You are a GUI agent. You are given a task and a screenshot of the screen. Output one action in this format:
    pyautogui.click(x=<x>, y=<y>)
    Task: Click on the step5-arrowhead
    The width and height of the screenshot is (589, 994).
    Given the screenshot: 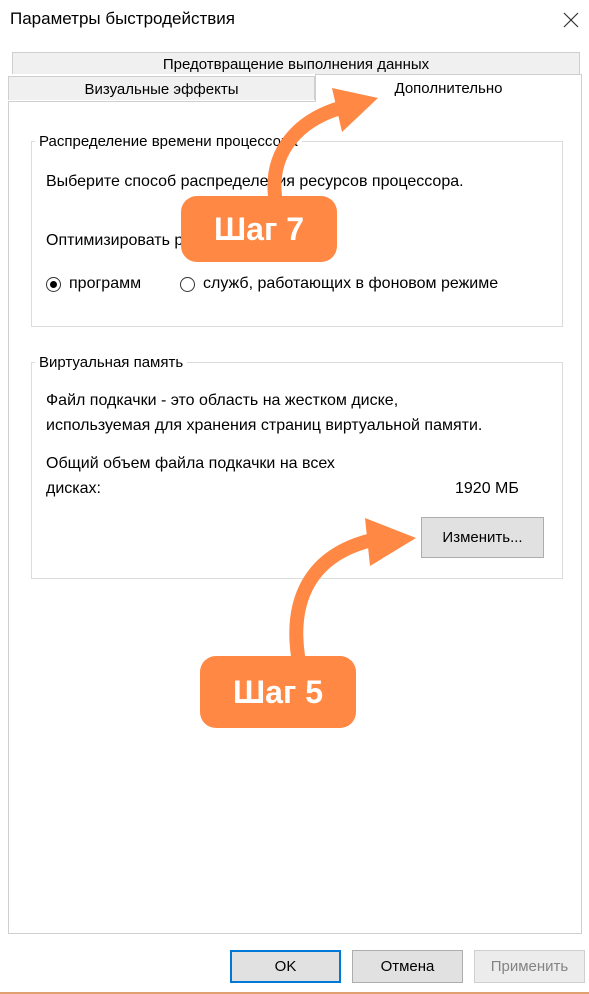 What is the action you would take?
    pyautogui.click(x=390, y=542)
    